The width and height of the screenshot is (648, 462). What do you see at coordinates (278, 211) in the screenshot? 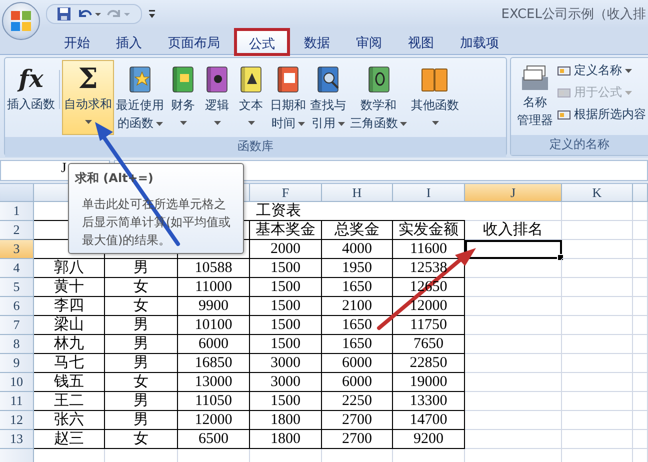
I see `sheet-title: 工资表` at bounding box center [278, 211].